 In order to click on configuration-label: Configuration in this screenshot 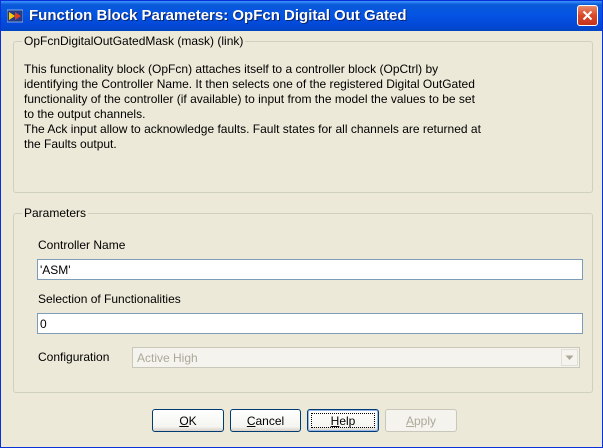, I will do `click(74, 357)`.